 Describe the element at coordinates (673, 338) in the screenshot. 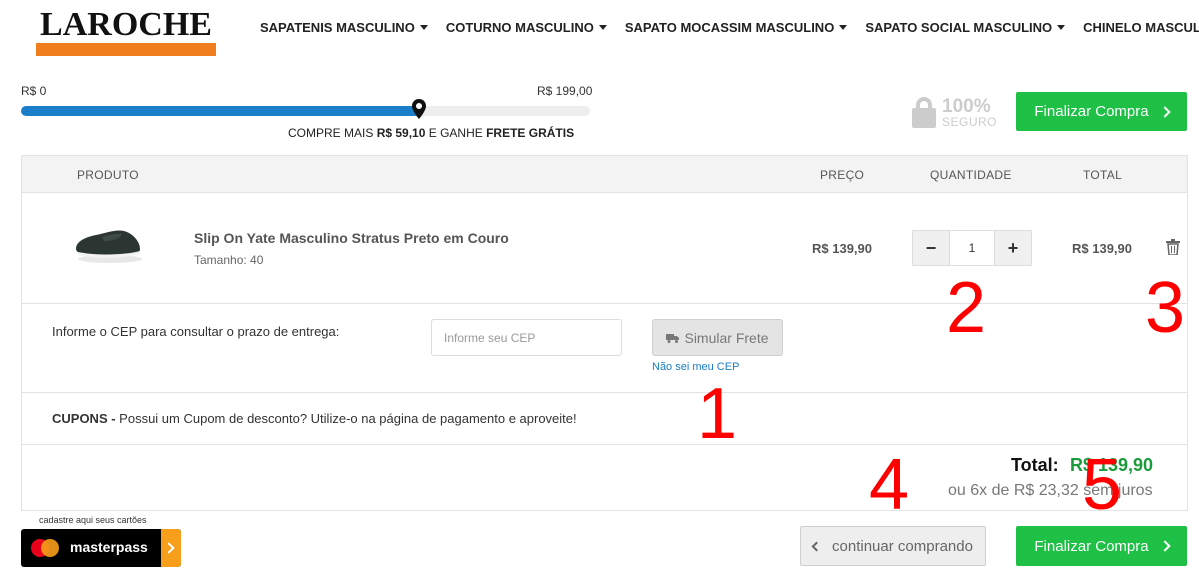

I see `truck-icon` at that location.